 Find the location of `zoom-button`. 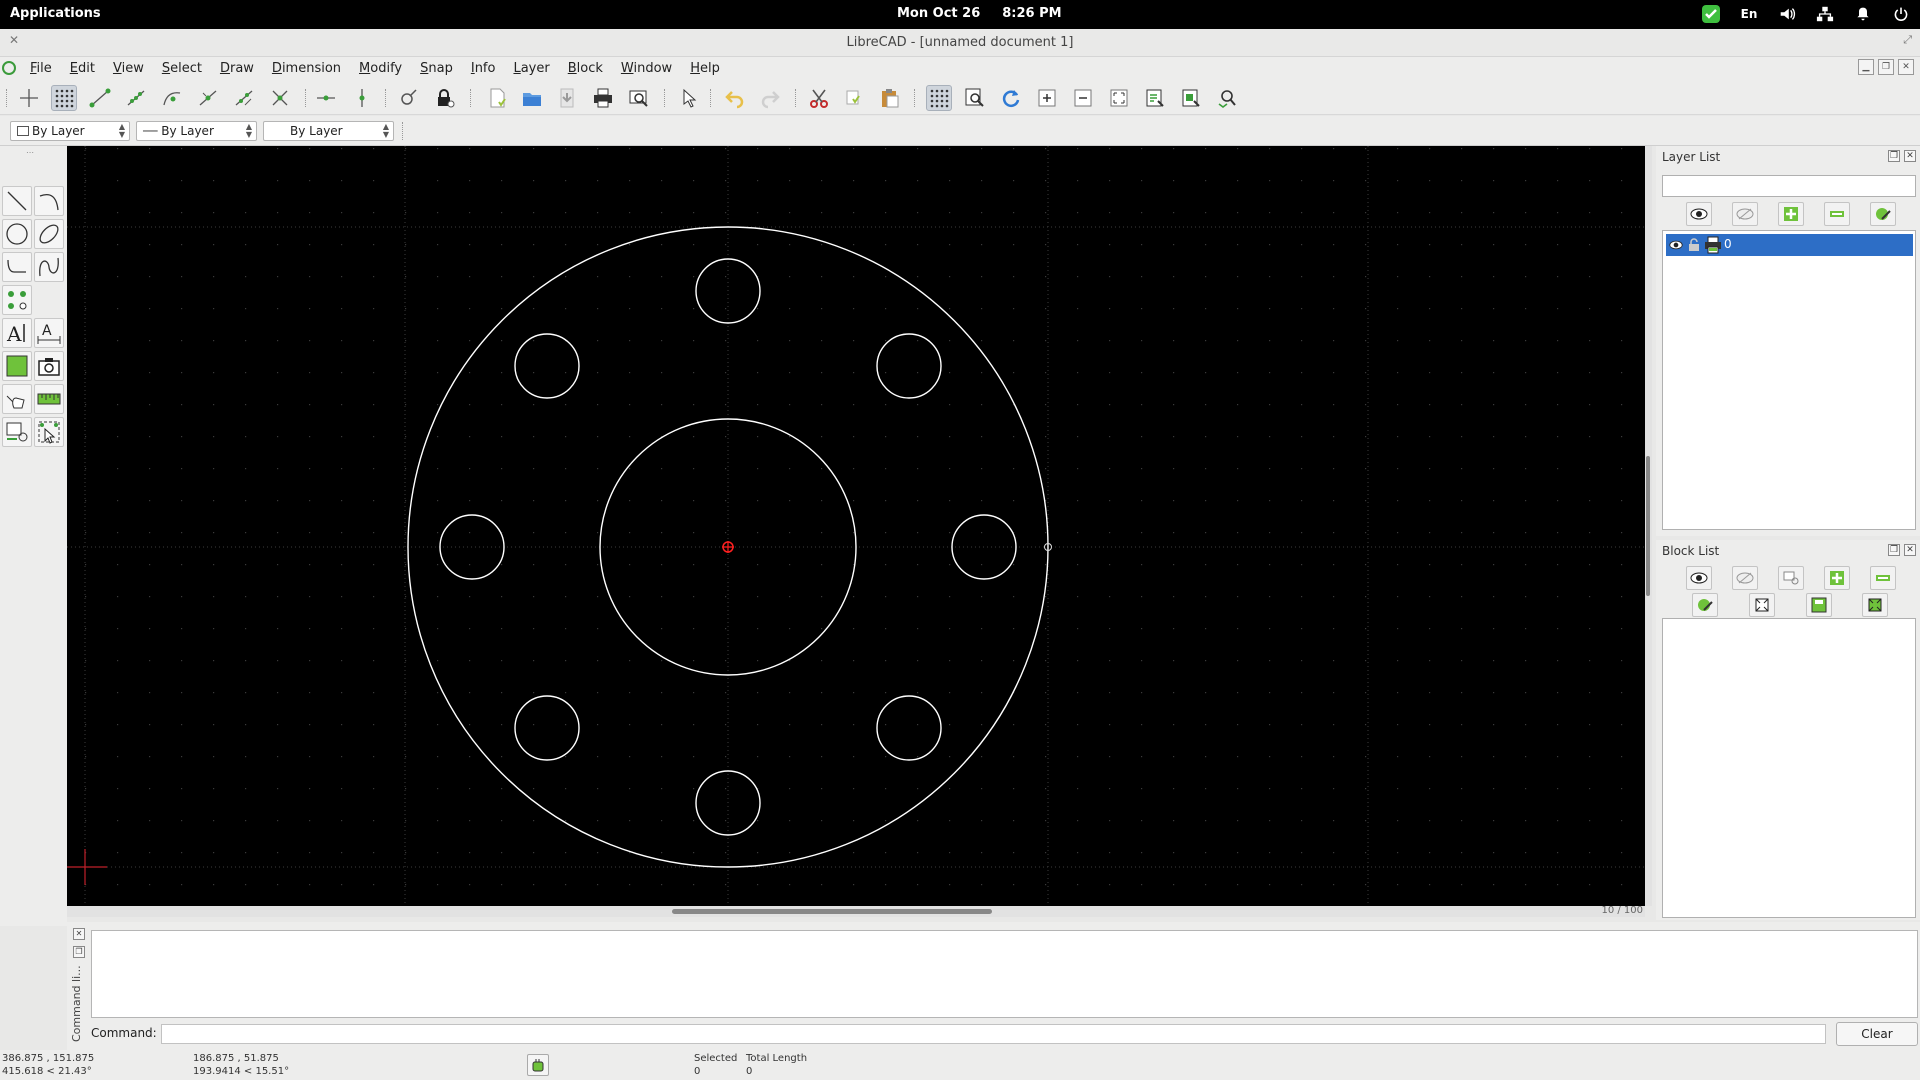

zoom-button is located at coordinates (975, 98).